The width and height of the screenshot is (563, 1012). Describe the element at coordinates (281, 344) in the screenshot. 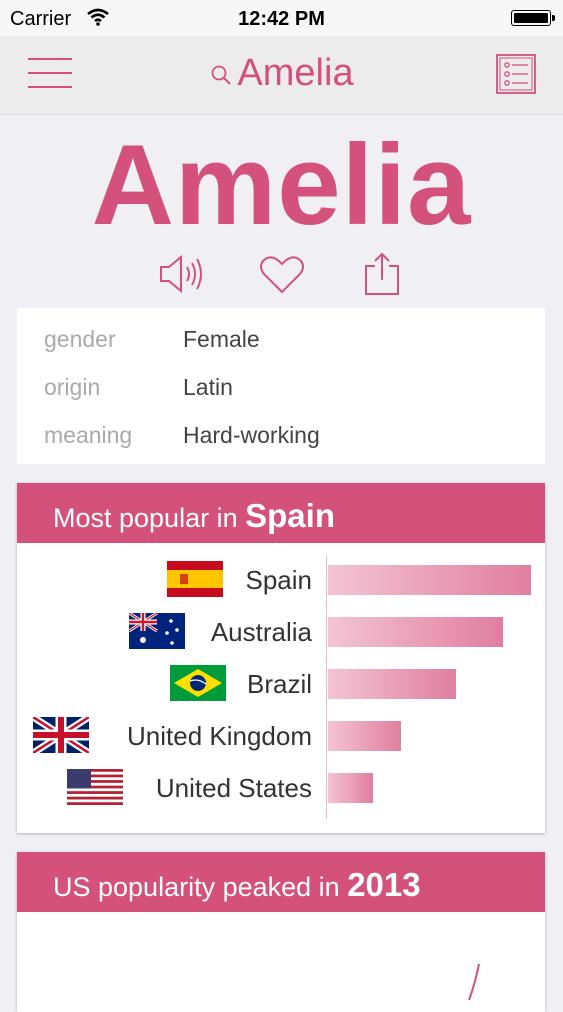

I see `info-row-gender: gender Female` at that location.